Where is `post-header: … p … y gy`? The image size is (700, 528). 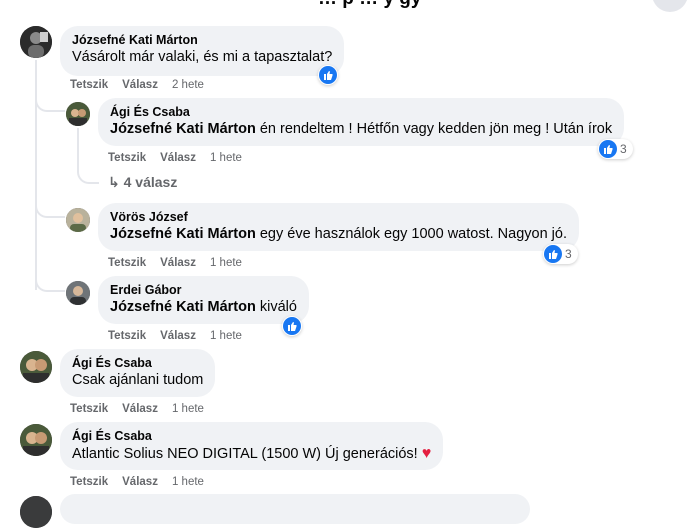 post-header: … p … y gy is located at coordinates (350, 7).